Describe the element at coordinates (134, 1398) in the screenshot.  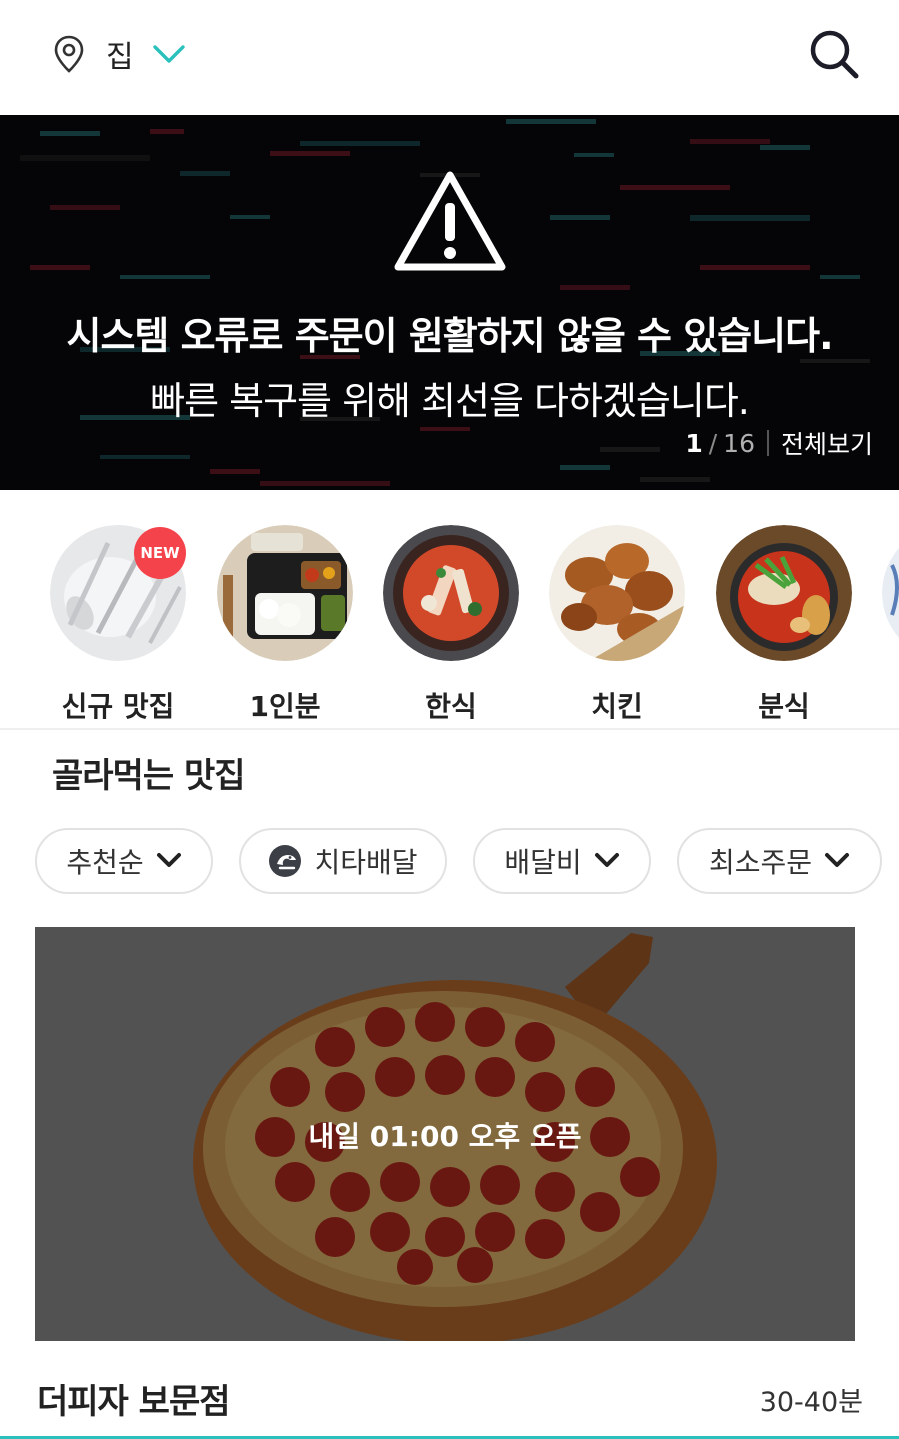
I see `restaurant-name: 더피자 보문점` at that location.